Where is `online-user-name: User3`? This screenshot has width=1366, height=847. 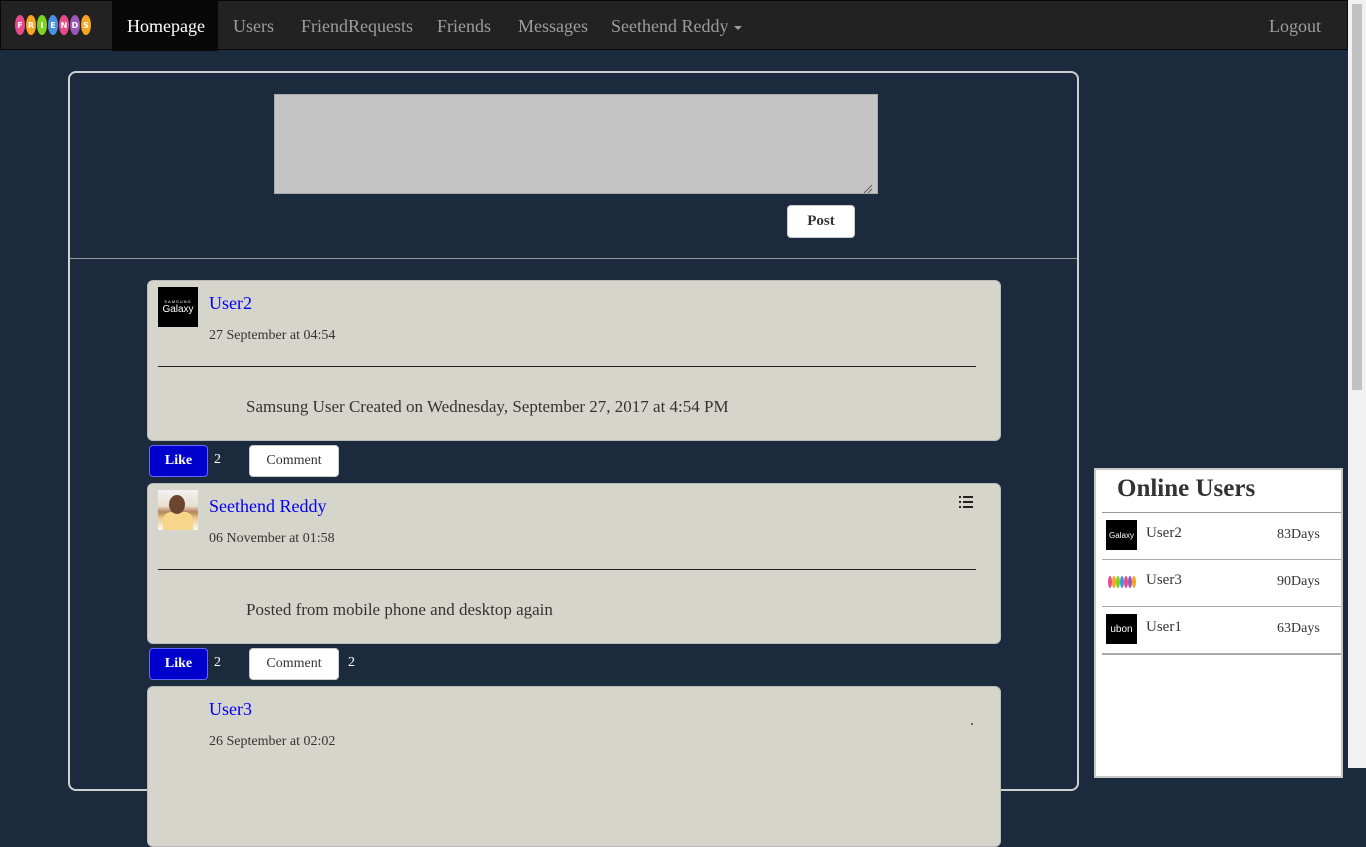
online-user-name: User3 is located at coordinates (1164, 580).